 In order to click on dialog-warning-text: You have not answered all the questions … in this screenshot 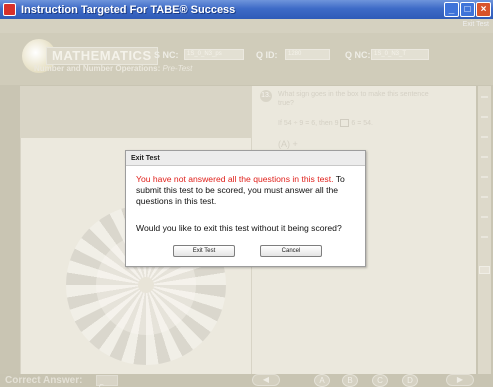, I will do `click(235, 179)`.